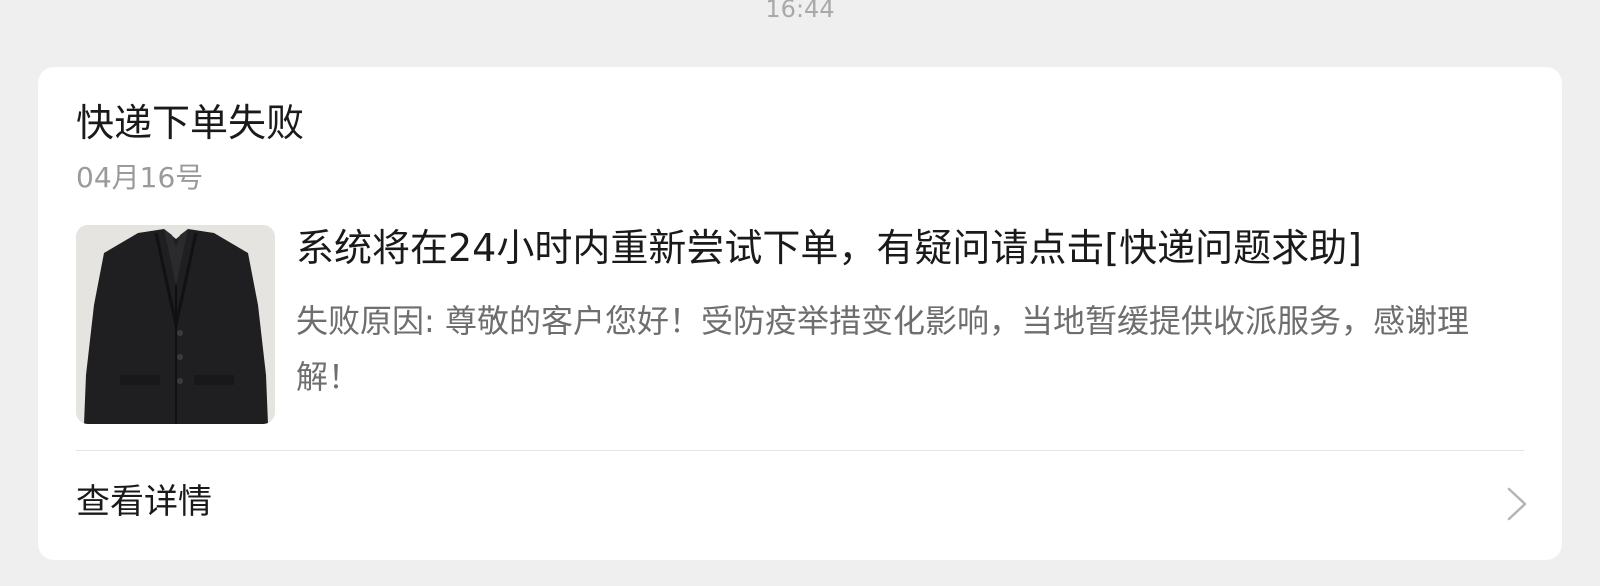 This screenshot has height=586, width=1600. I want to click on card-date: 04月16号, so click(140, 177).